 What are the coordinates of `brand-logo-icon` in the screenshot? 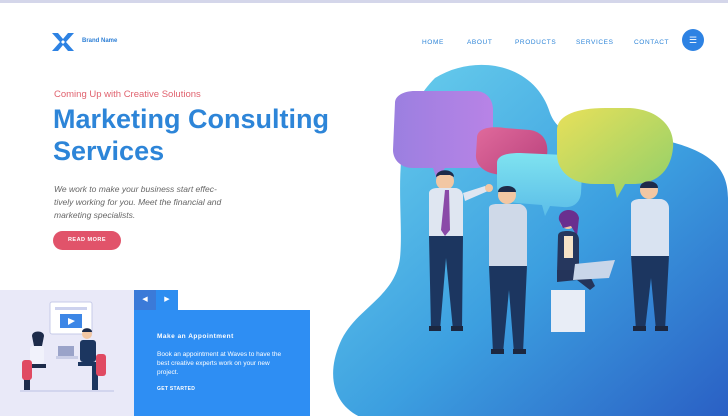 It's located at (63, 42).